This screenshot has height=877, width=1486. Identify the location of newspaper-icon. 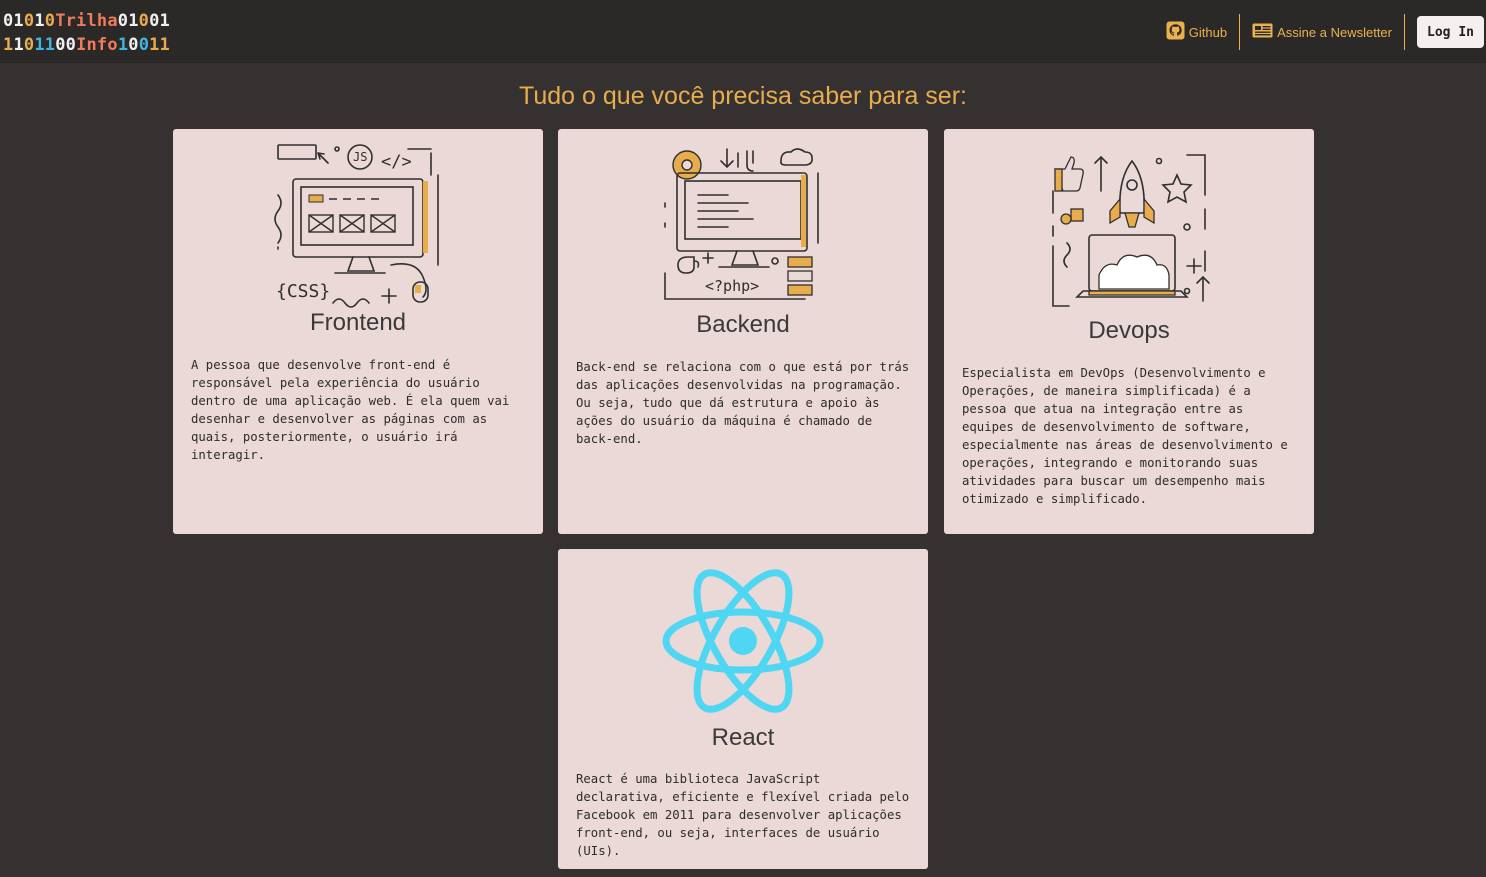
(1262, 32).